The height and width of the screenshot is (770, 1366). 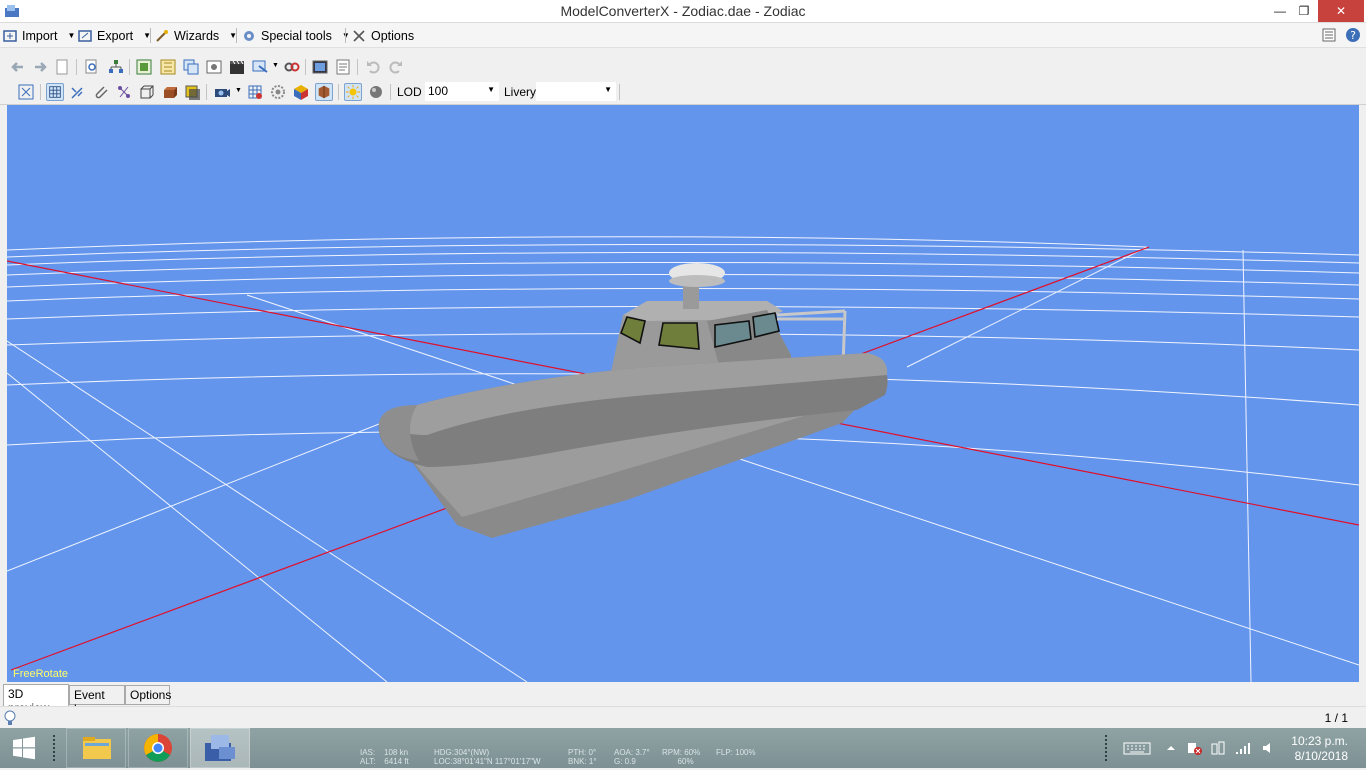 I want to click on page-counter: 1 / 1, so click(x=1336, y=718).